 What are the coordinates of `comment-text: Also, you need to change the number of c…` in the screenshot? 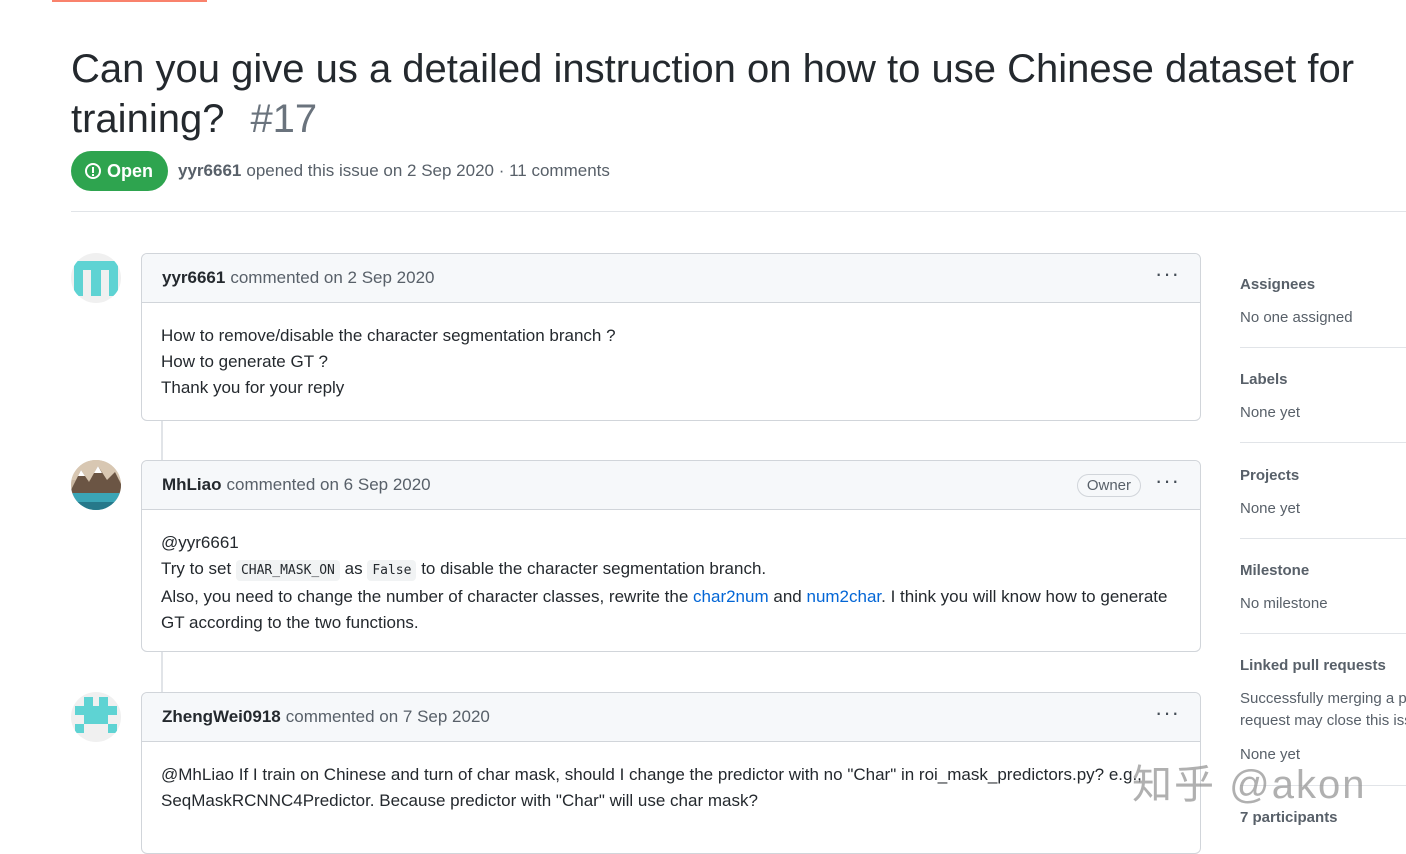 It's located at (425, 596).